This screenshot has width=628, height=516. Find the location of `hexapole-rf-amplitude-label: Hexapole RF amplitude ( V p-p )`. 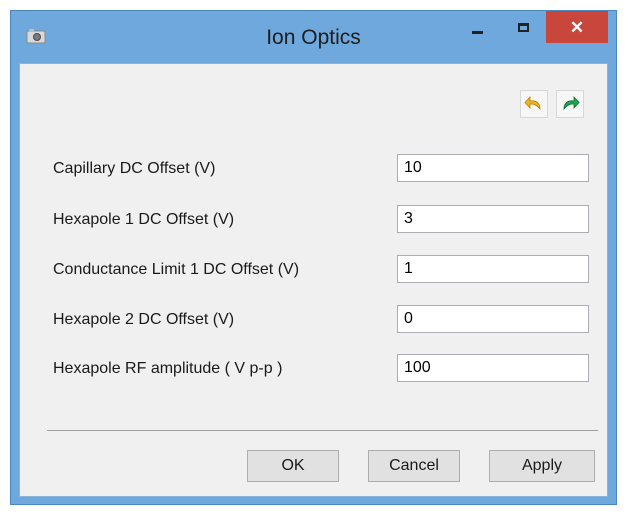

hexapole-rf-amplitude-label: Hexapole RF amplitude ( V p-p ) is located at coordinates (168, 368).